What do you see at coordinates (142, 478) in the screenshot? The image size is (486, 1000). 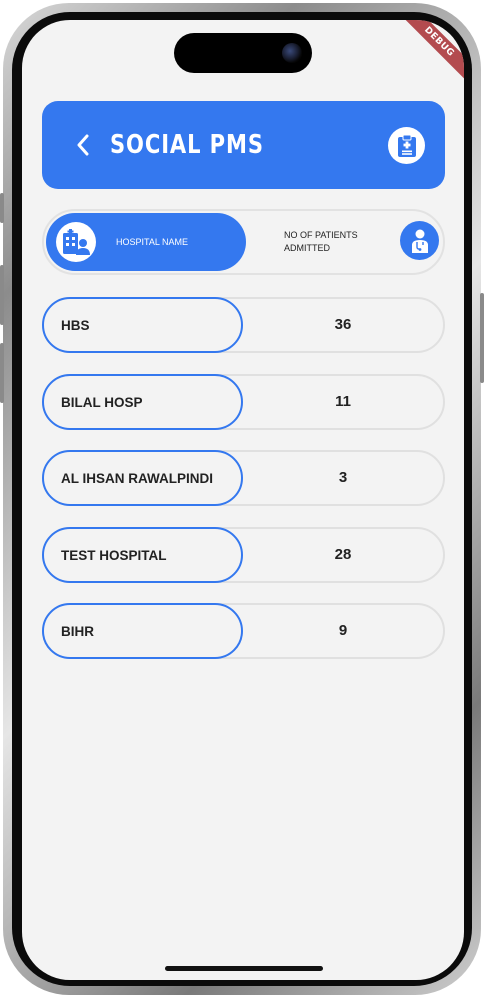 I see `hospital-name: AL IHSAN RAWALPINDI` at bounding box center [142, 478].